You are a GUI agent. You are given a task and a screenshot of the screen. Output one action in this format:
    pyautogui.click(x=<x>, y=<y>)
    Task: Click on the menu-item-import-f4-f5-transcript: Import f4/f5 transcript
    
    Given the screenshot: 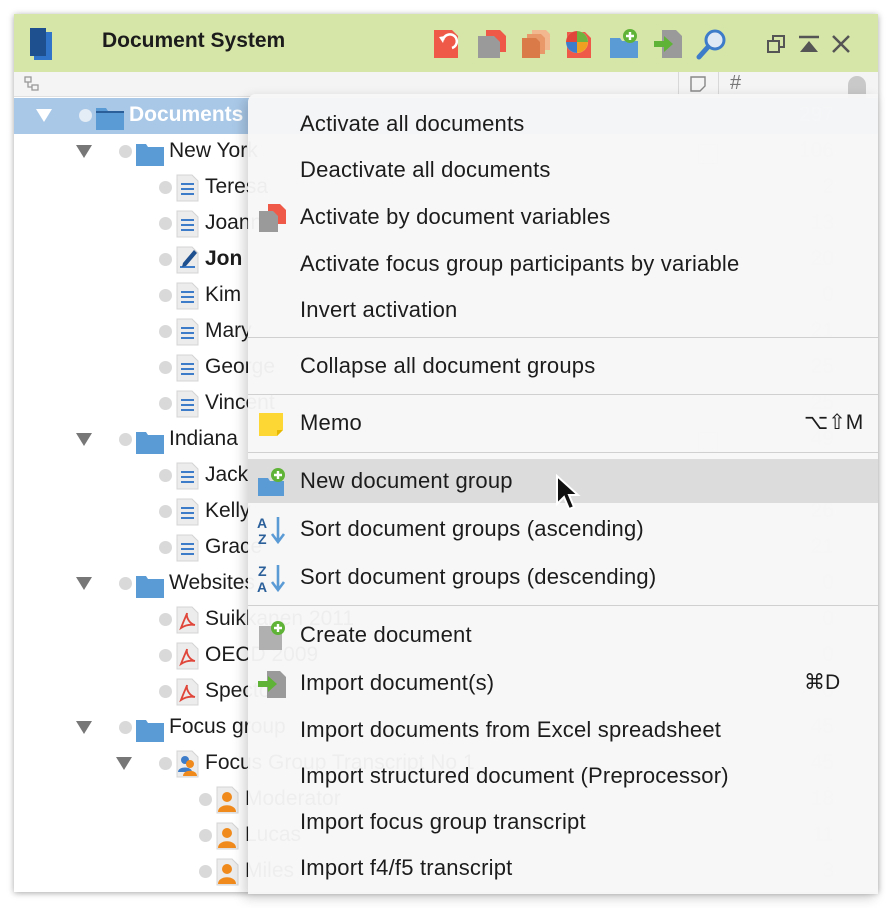 What is the action you would take?
    pyautogui.click(x=563, y=868)
    